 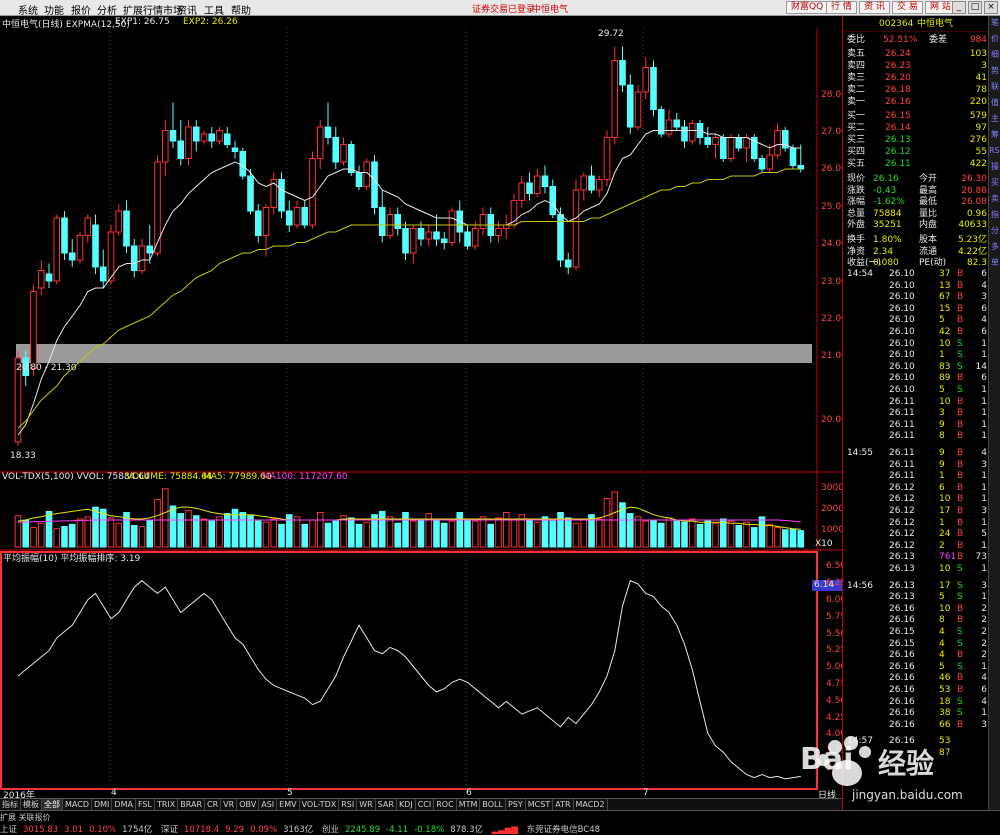 I want to click on sidebar-tab: 指, so click(x=994, y=215).